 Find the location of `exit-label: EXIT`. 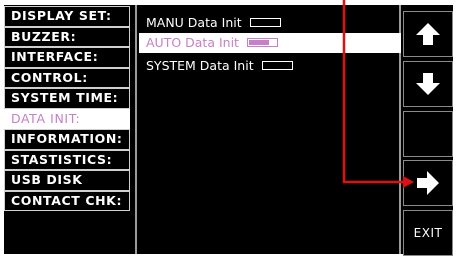

exit-label: EXIT is located at coordinates (428, 233).